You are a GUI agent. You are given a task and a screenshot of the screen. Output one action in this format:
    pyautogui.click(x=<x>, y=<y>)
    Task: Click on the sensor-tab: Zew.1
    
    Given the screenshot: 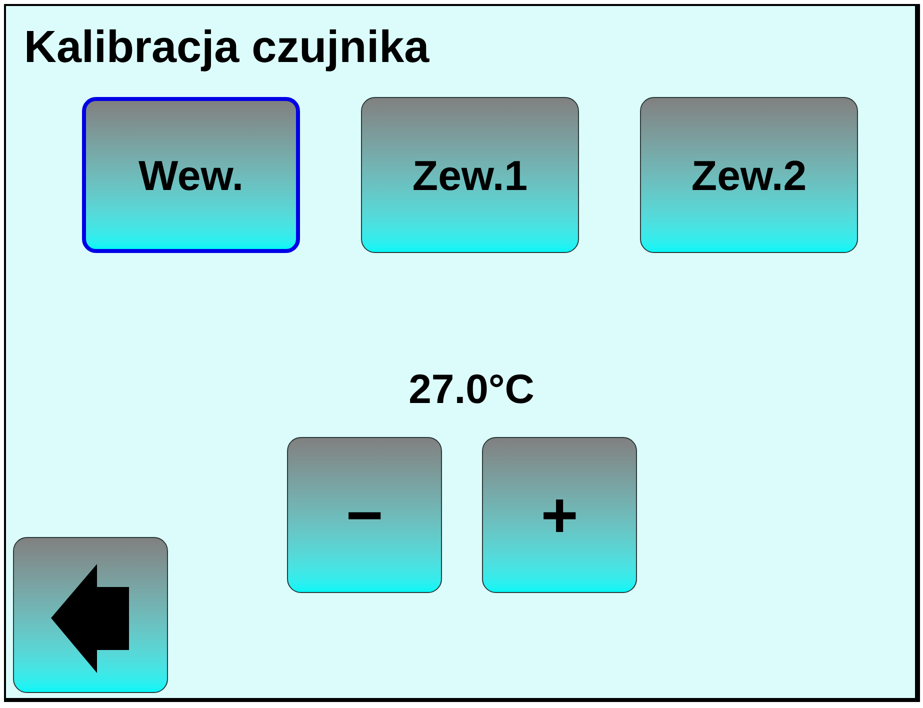 What is the action you would take?
    pyautogui.click(x=470, y=175)
    